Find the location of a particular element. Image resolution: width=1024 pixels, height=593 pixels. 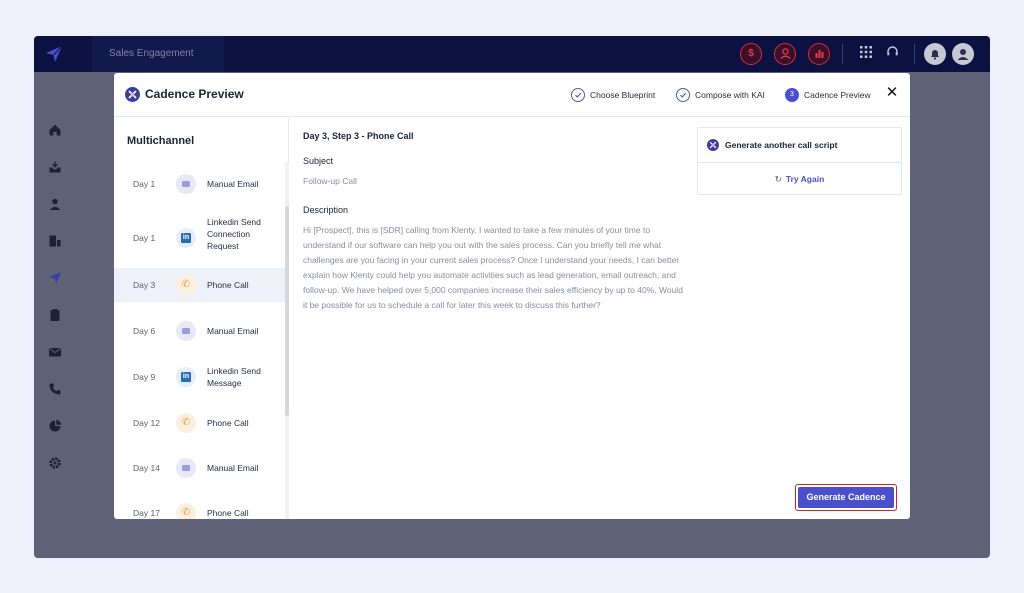

refresh-icon: ↻ is located at coordinates (778, 179).